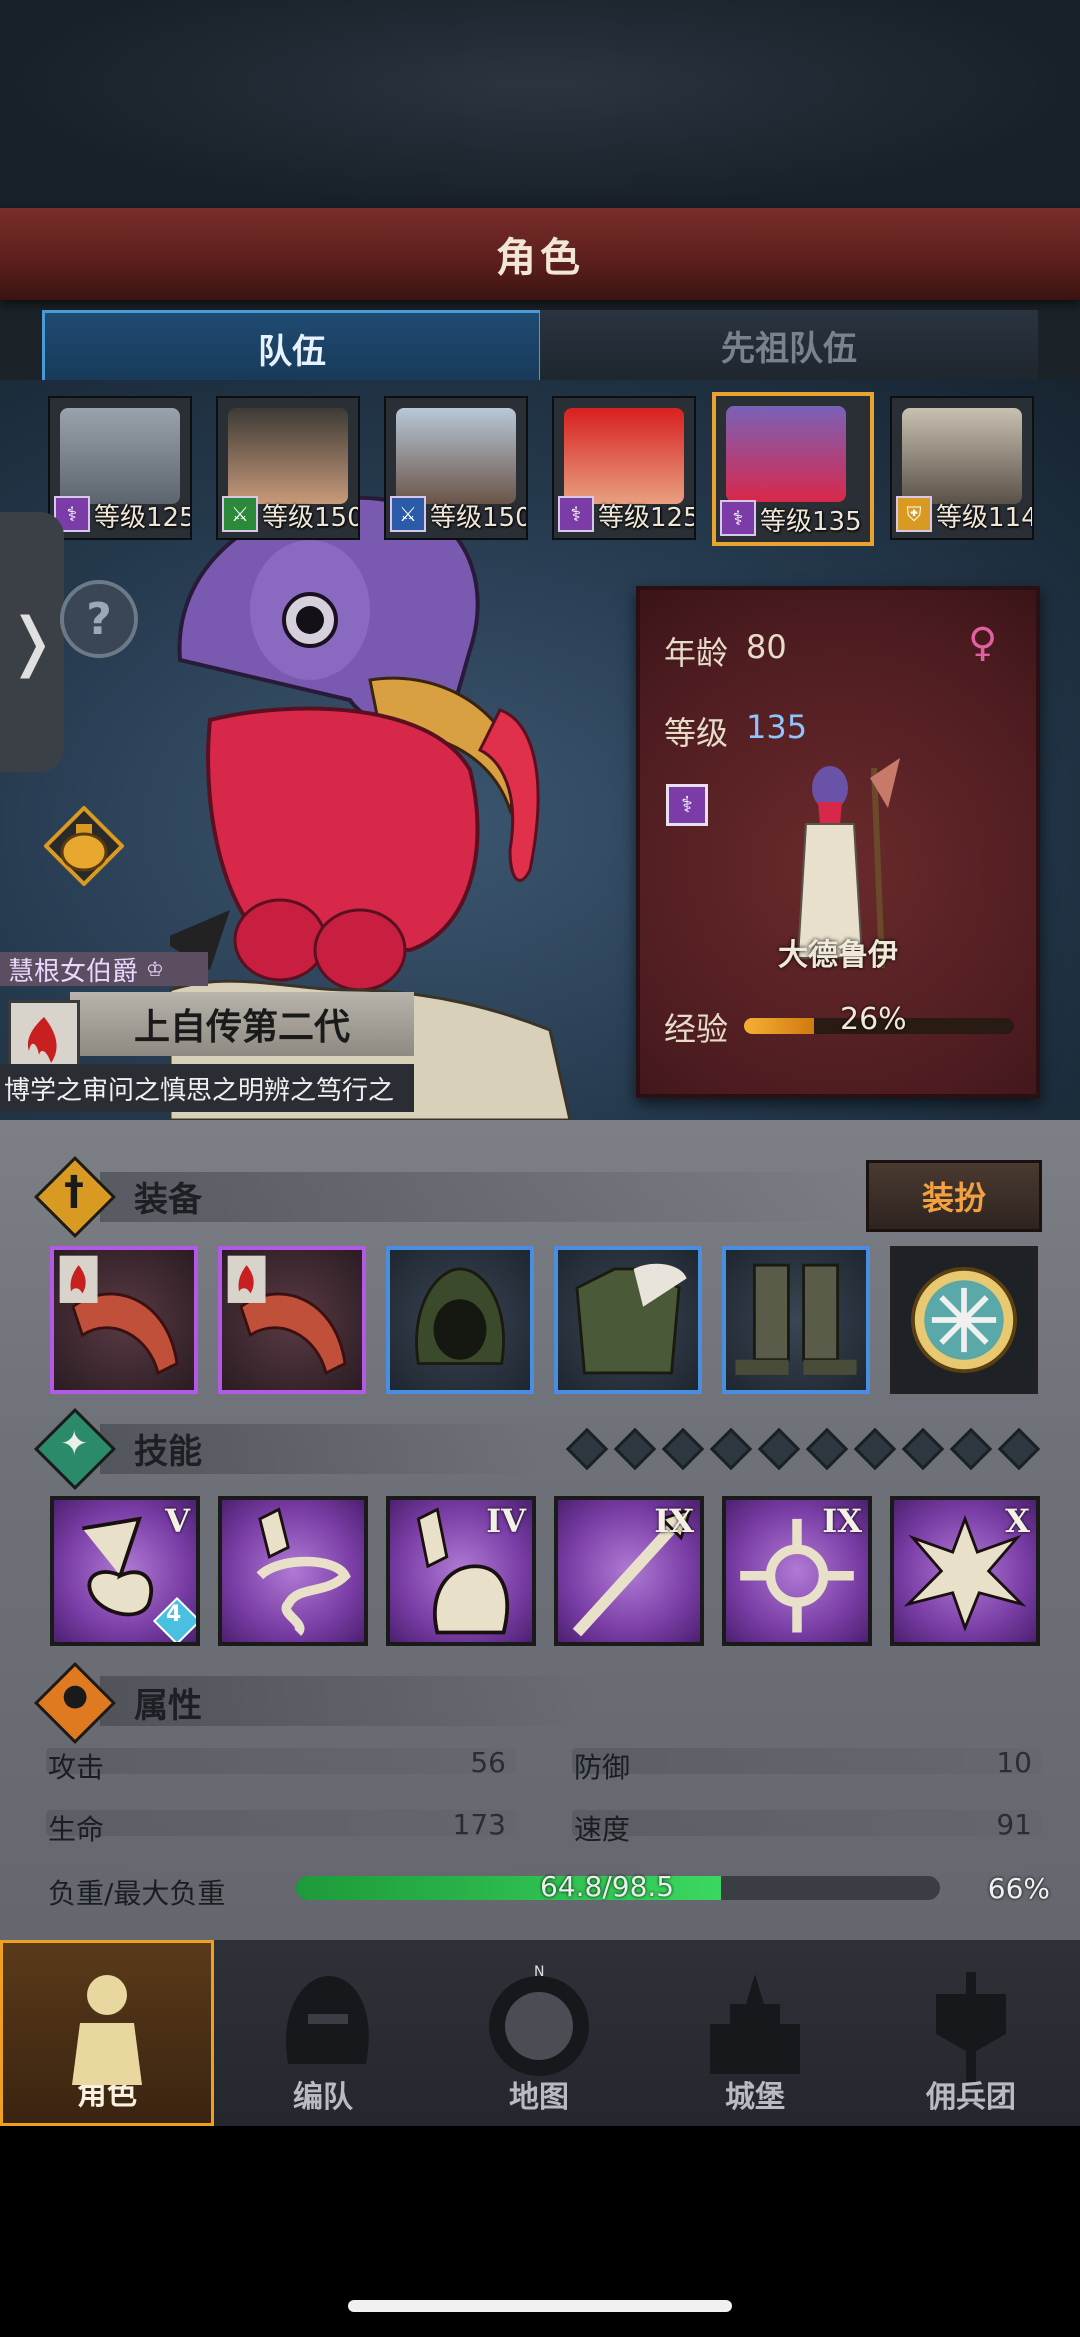 This screenshot has width=1080, height=2337. I want to click on exp-percent: 26%, so click(873, 1019).